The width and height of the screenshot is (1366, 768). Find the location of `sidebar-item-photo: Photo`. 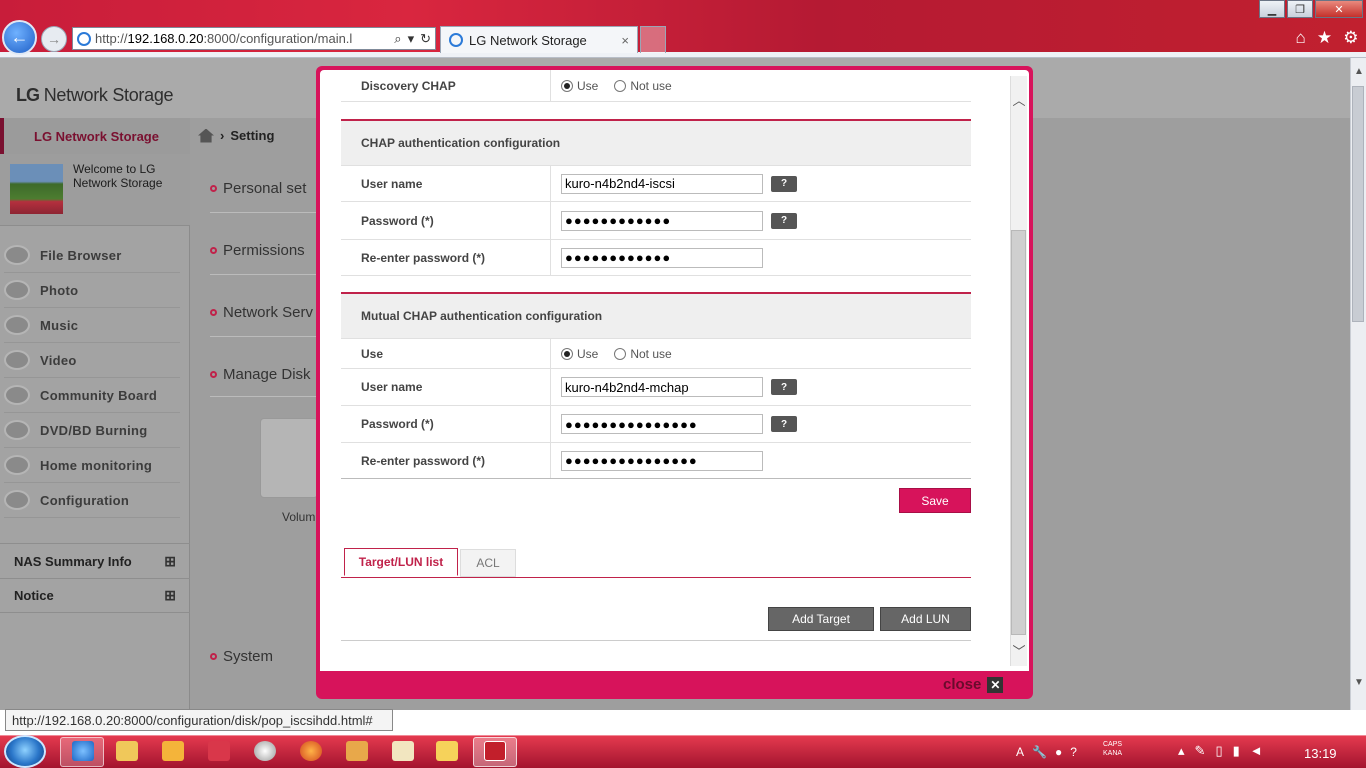

sidebar-item-photo: Photo is located at coordinates (92, 290).